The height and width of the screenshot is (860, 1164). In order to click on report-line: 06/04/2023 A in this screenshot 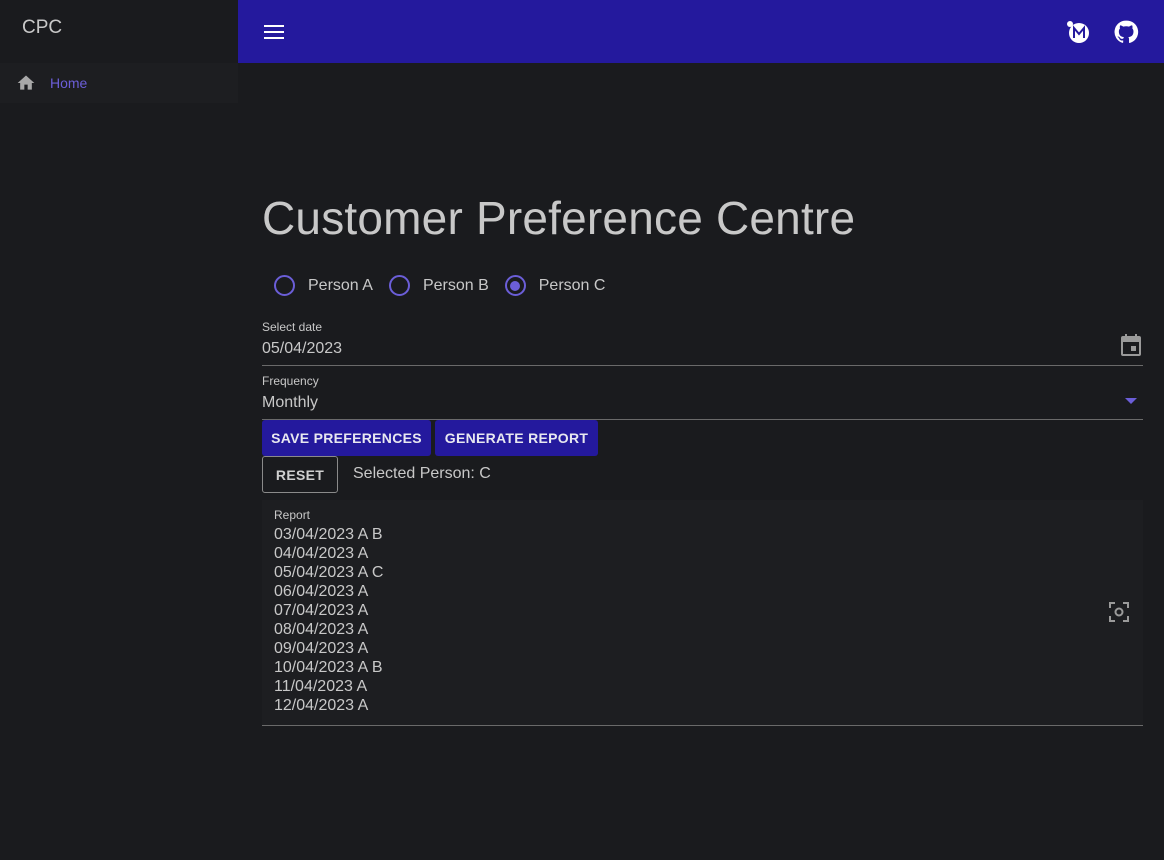, I will do `click(321, 591)`.